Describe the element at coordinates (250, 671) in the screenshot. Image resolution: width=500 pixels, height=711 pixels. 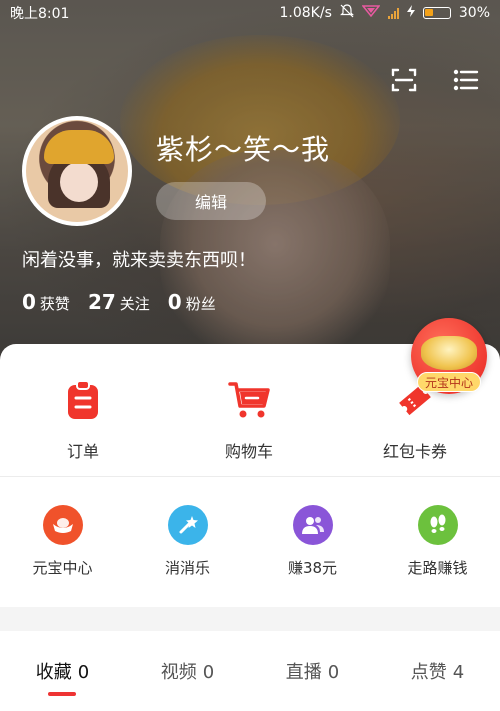
I see `content-tabs: 收藏 0 视频 0 直播 0 点赞 4` at that location.